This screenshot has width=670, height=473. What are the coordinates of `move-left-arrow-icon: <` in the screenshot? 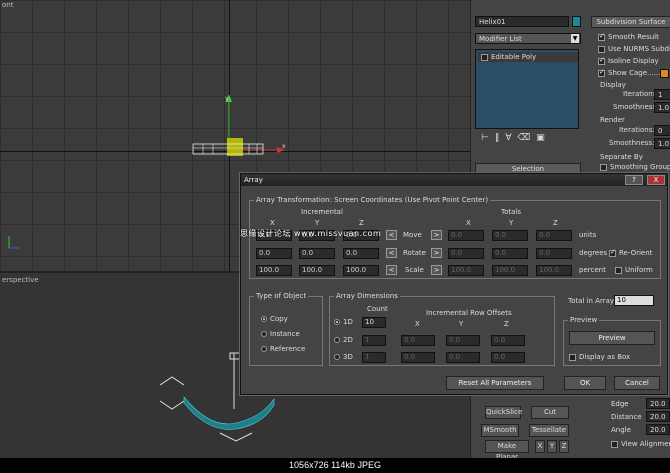 It's located at (391, 235).